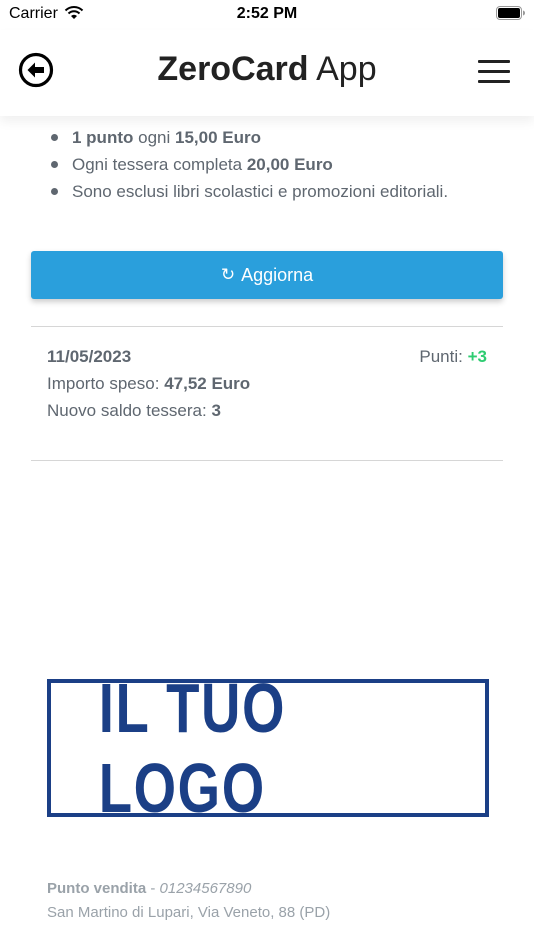 The width and height of the screenshot is (534, 950). I want to click on app-title-light: App, so click(346, 69).